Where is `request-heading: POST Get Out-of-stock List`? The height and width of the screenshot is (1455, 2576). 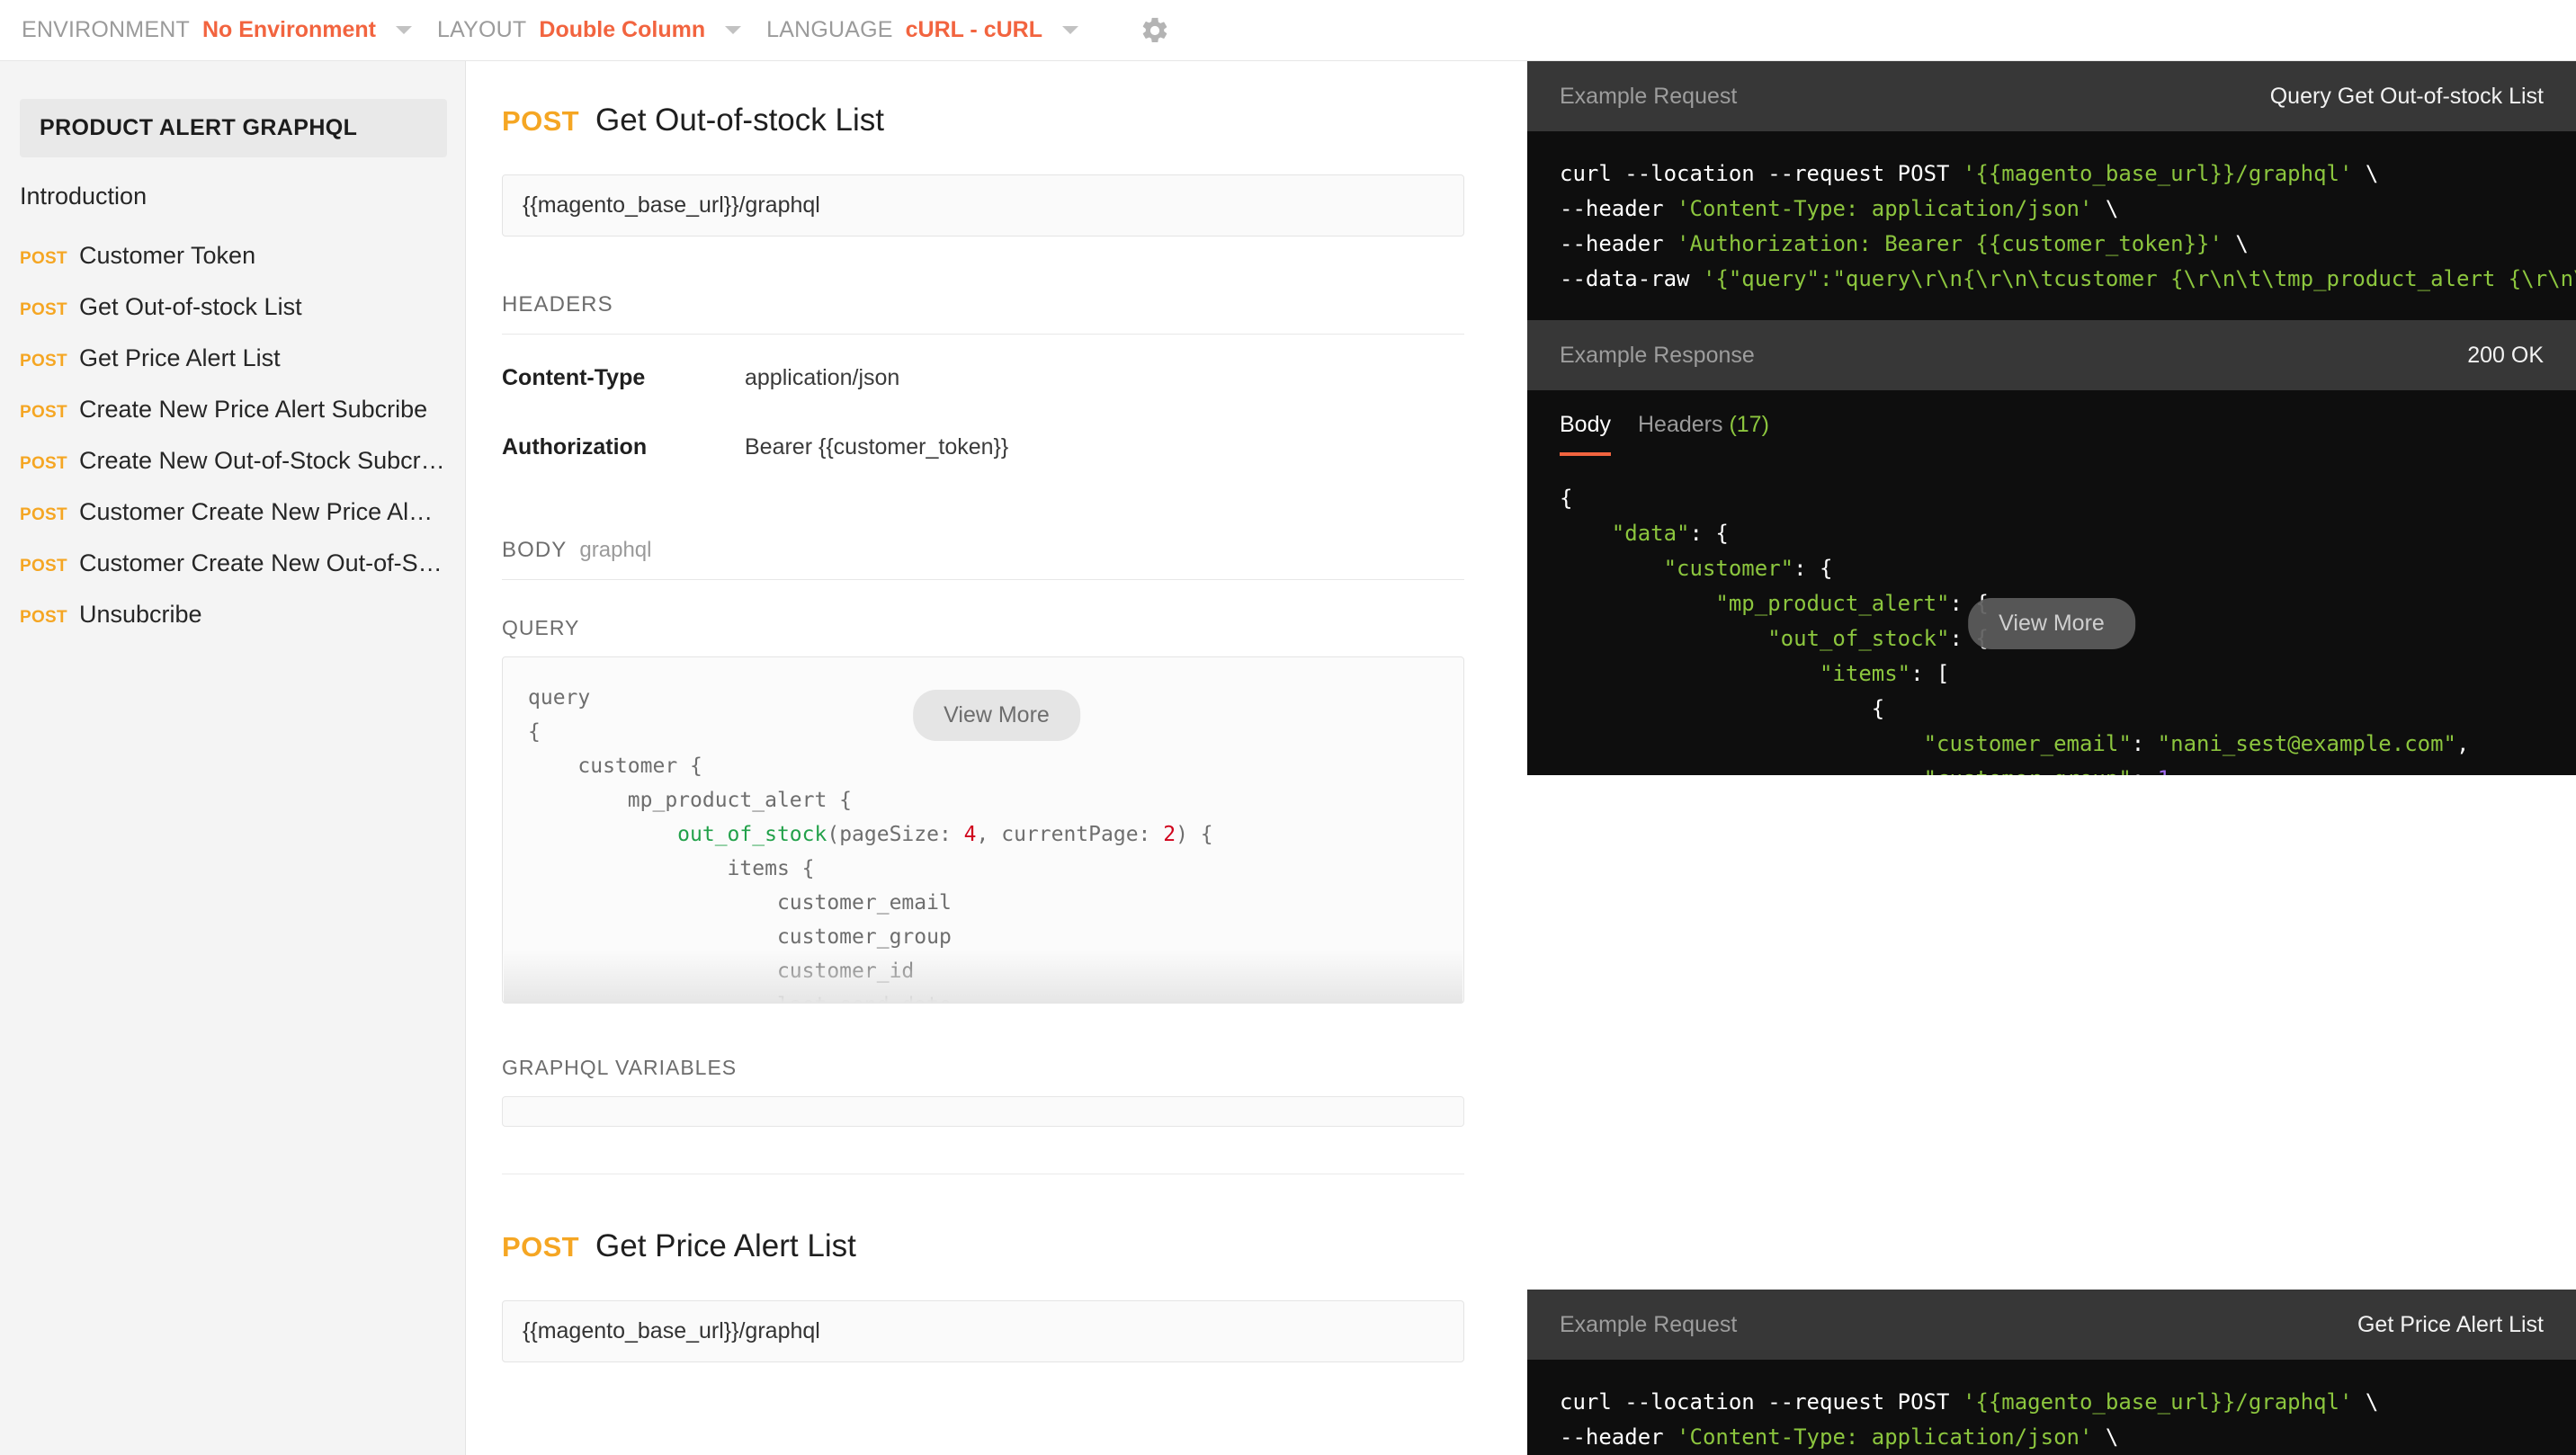
request-heading: POST Get Out-of-stock List is located at coordinates (983, 120).